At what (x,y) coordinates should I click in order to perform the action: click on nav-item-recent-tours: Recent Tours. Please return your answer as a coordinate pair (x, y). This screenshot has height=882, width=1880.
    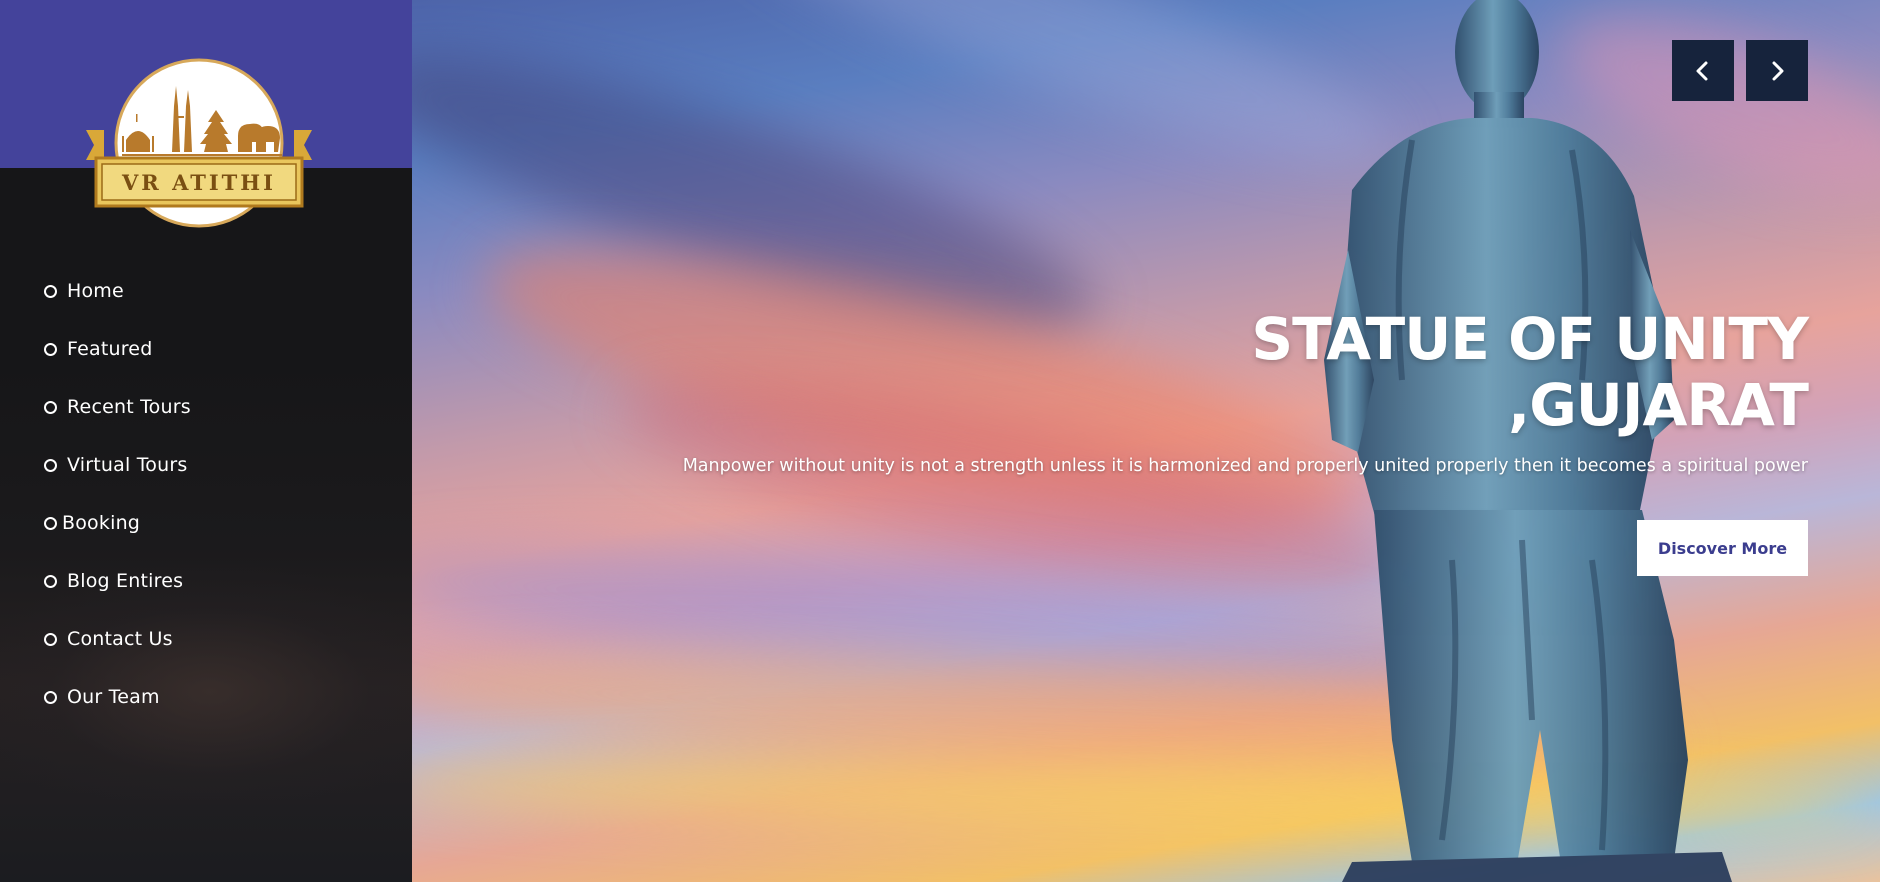
    Looking at the image, I should click on (117, 407).